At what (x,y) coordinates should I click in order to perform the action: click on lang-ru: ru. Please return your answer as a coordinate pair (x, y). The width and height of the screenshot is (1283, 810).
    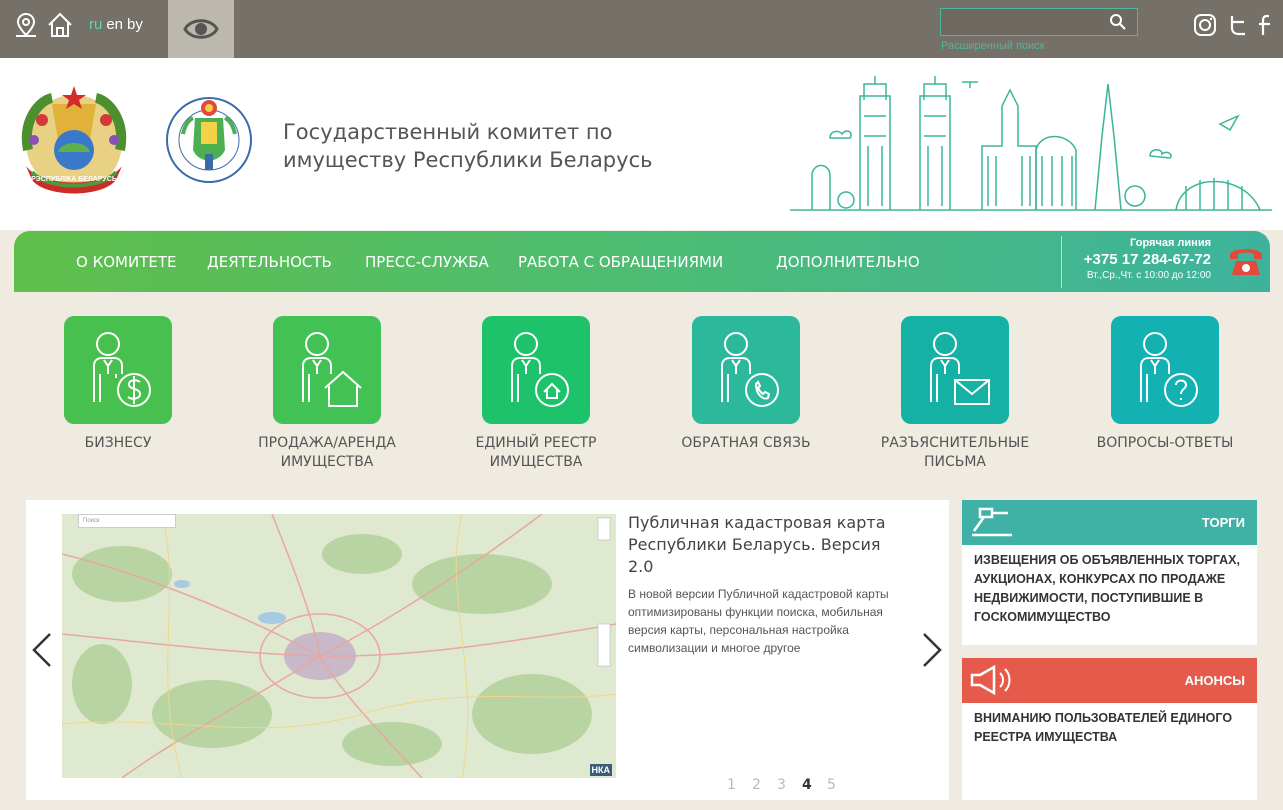
    Looking at the image, I should click on (95, 24).